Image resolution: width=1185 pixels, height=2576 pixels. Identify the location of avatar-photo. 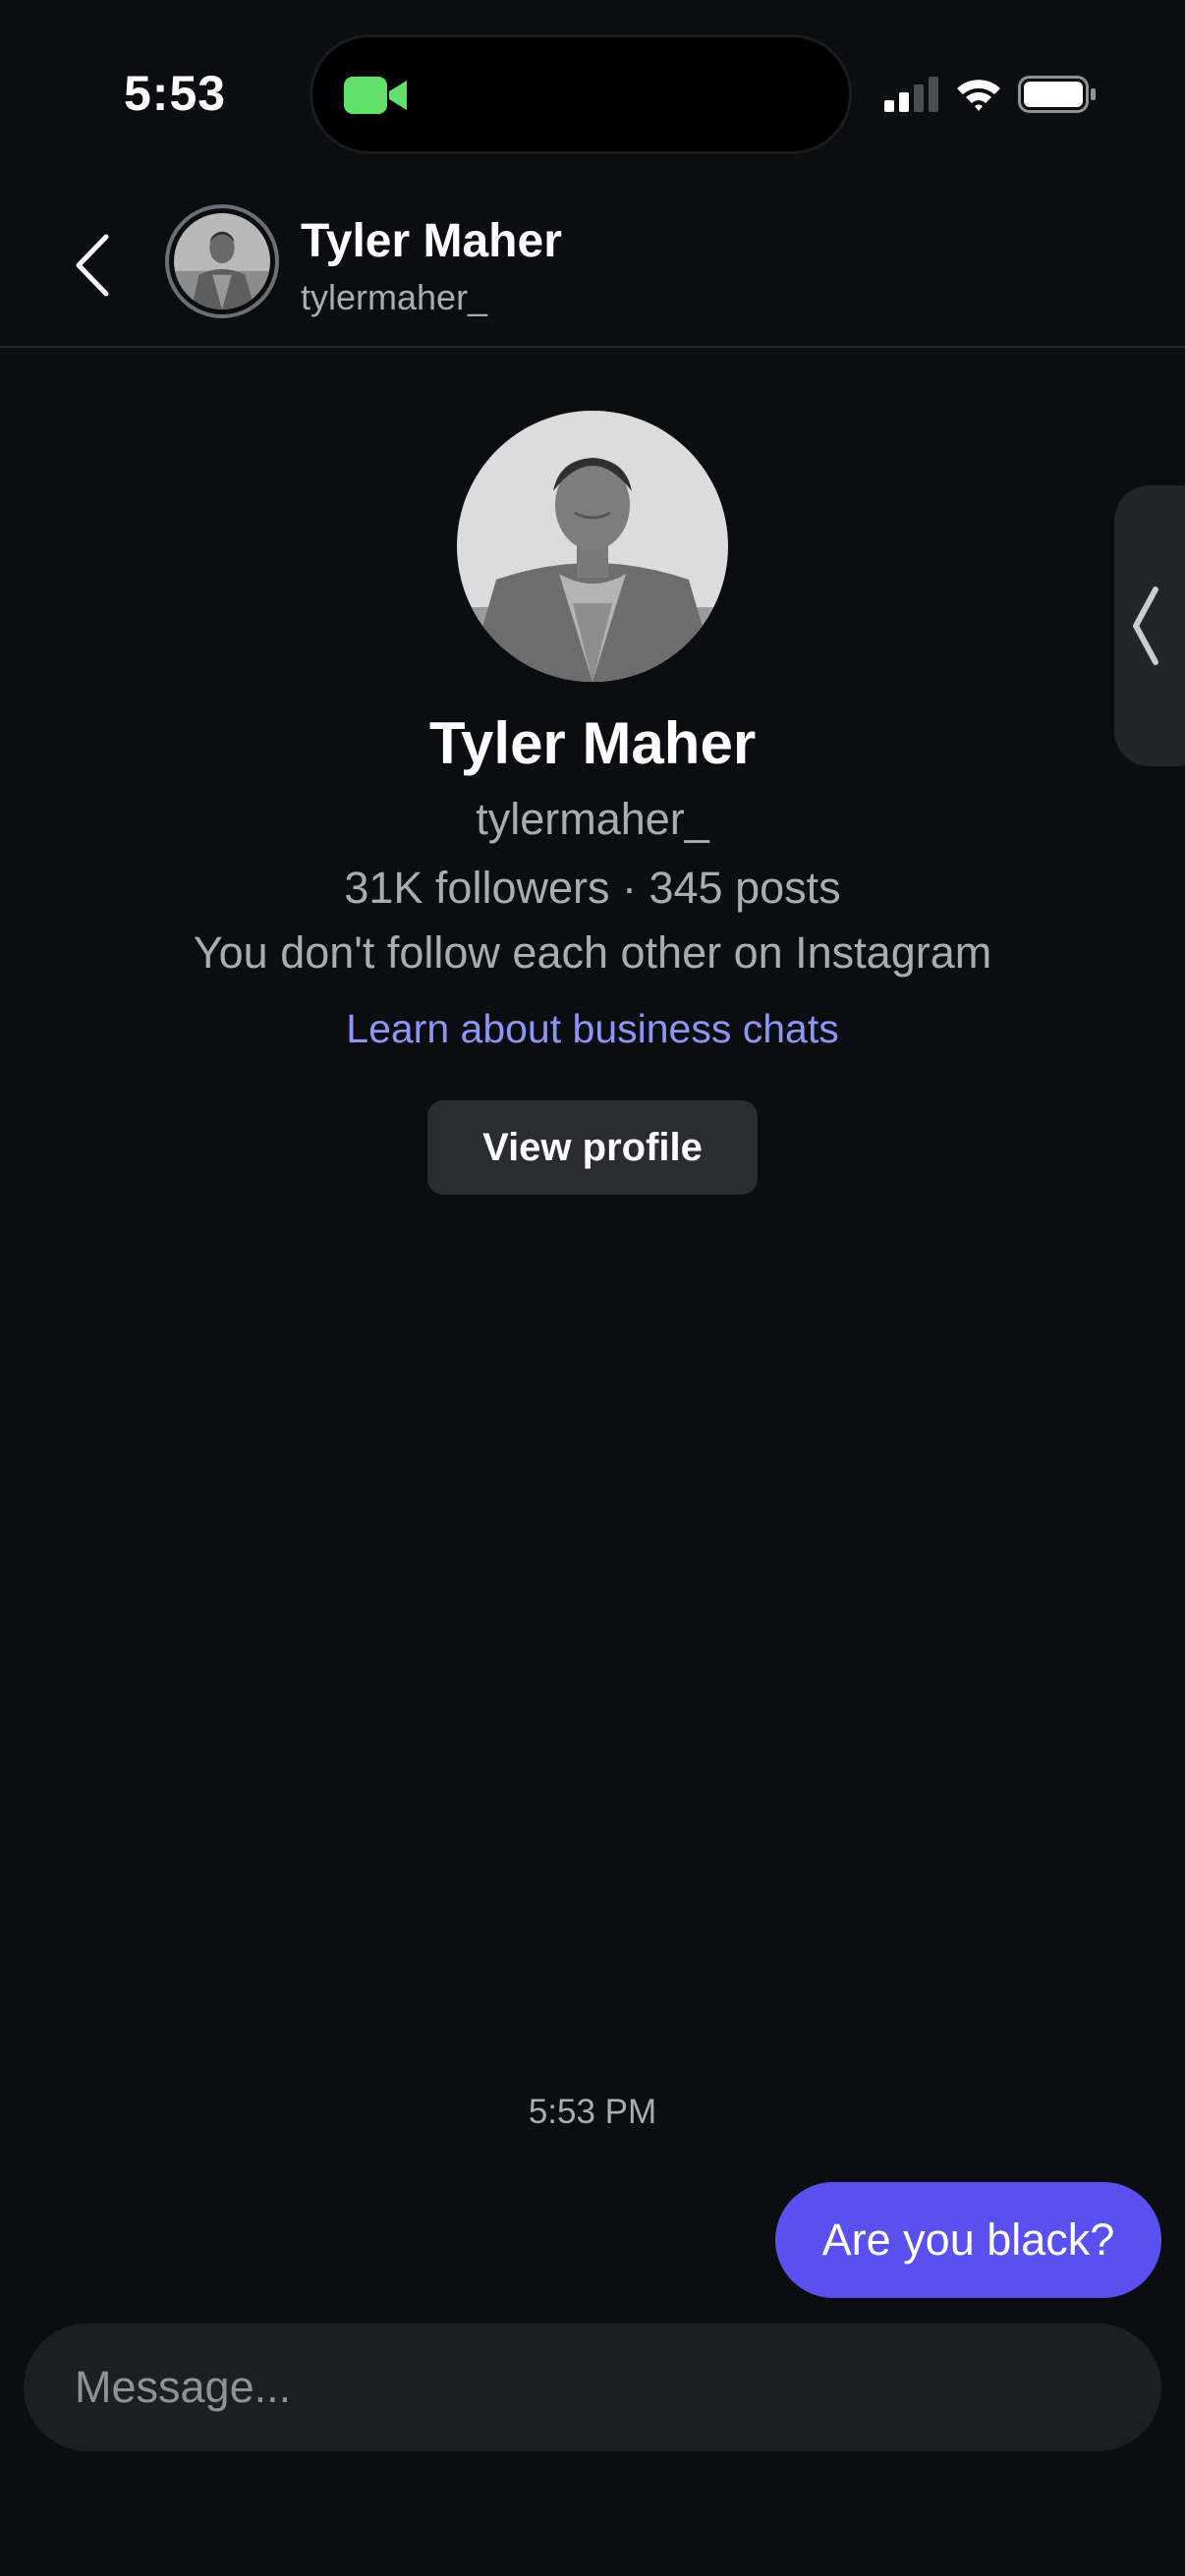
(222, 261).